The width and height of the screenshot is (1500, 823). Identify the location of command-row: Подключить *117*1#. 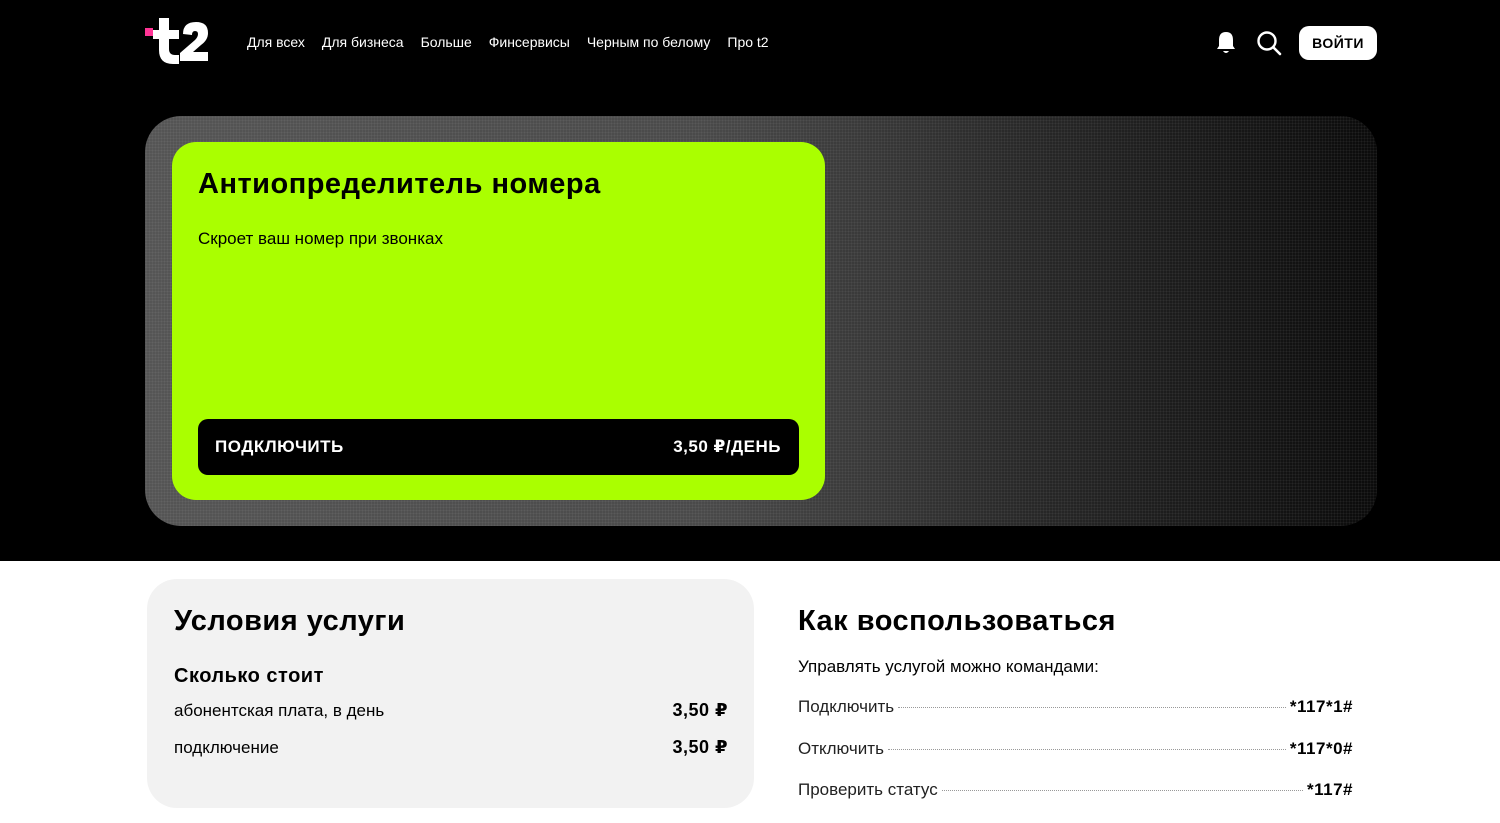
(1075, 707).